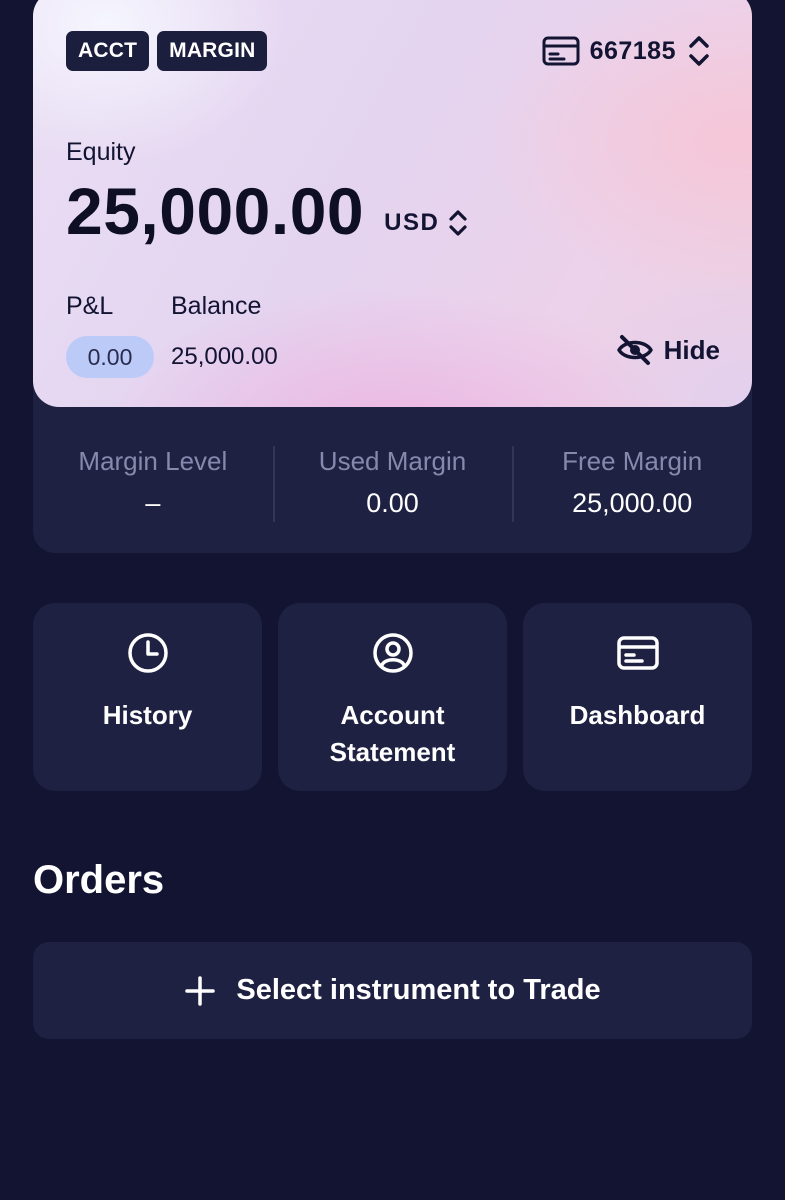 The image size is (785, 1200). I want to click on clock-icon, so click(147, 653).